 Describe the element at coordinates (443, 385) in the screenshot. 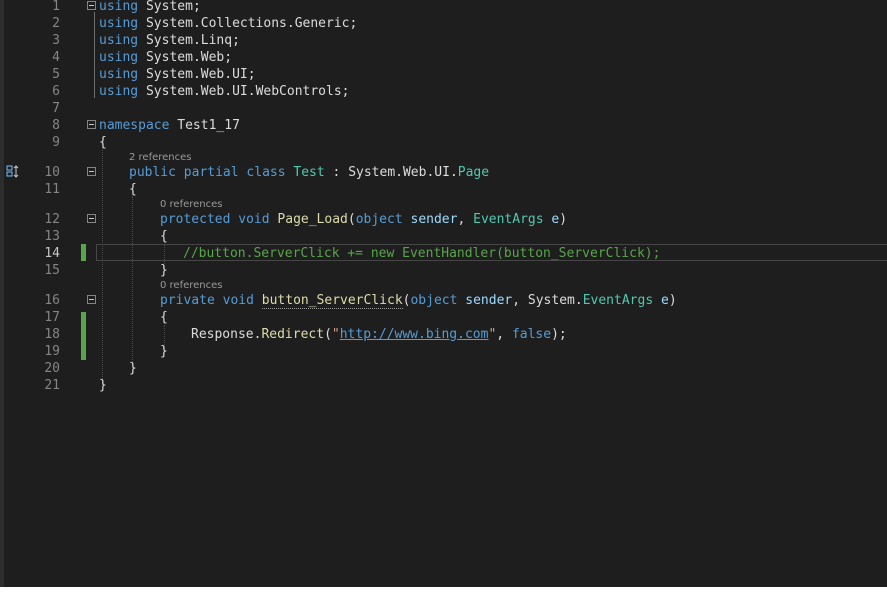

I see `code-line: 21 }` at that location.